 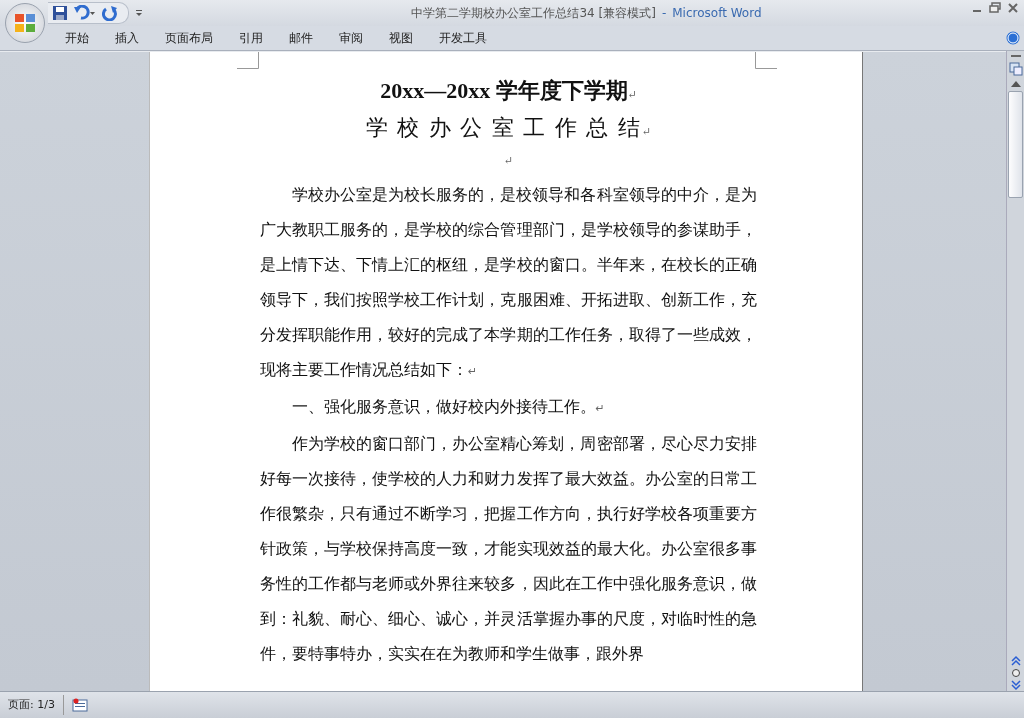 What do you see at coordinates (533, 12) in the screenshot?
I see `window-title: 中学第二学期校办公室工作总结34 [兼容模式]` at bounding box center [533, 12].